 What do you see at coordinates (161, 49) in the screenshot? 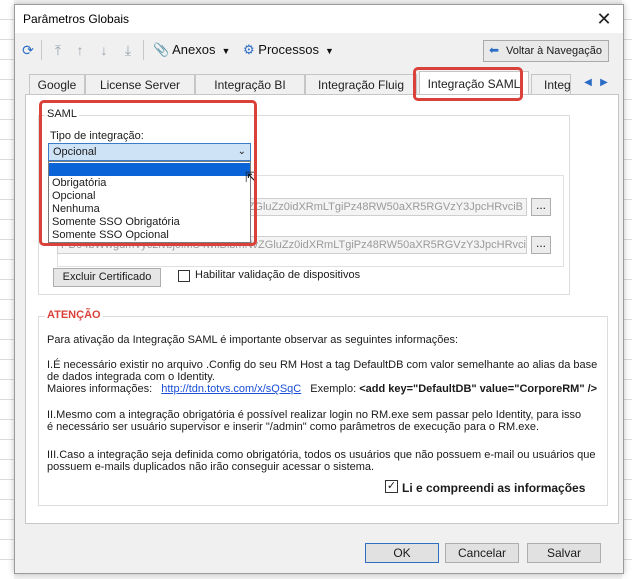
I see `paperclip-icon: 📎` at bounding box center [161, 49].